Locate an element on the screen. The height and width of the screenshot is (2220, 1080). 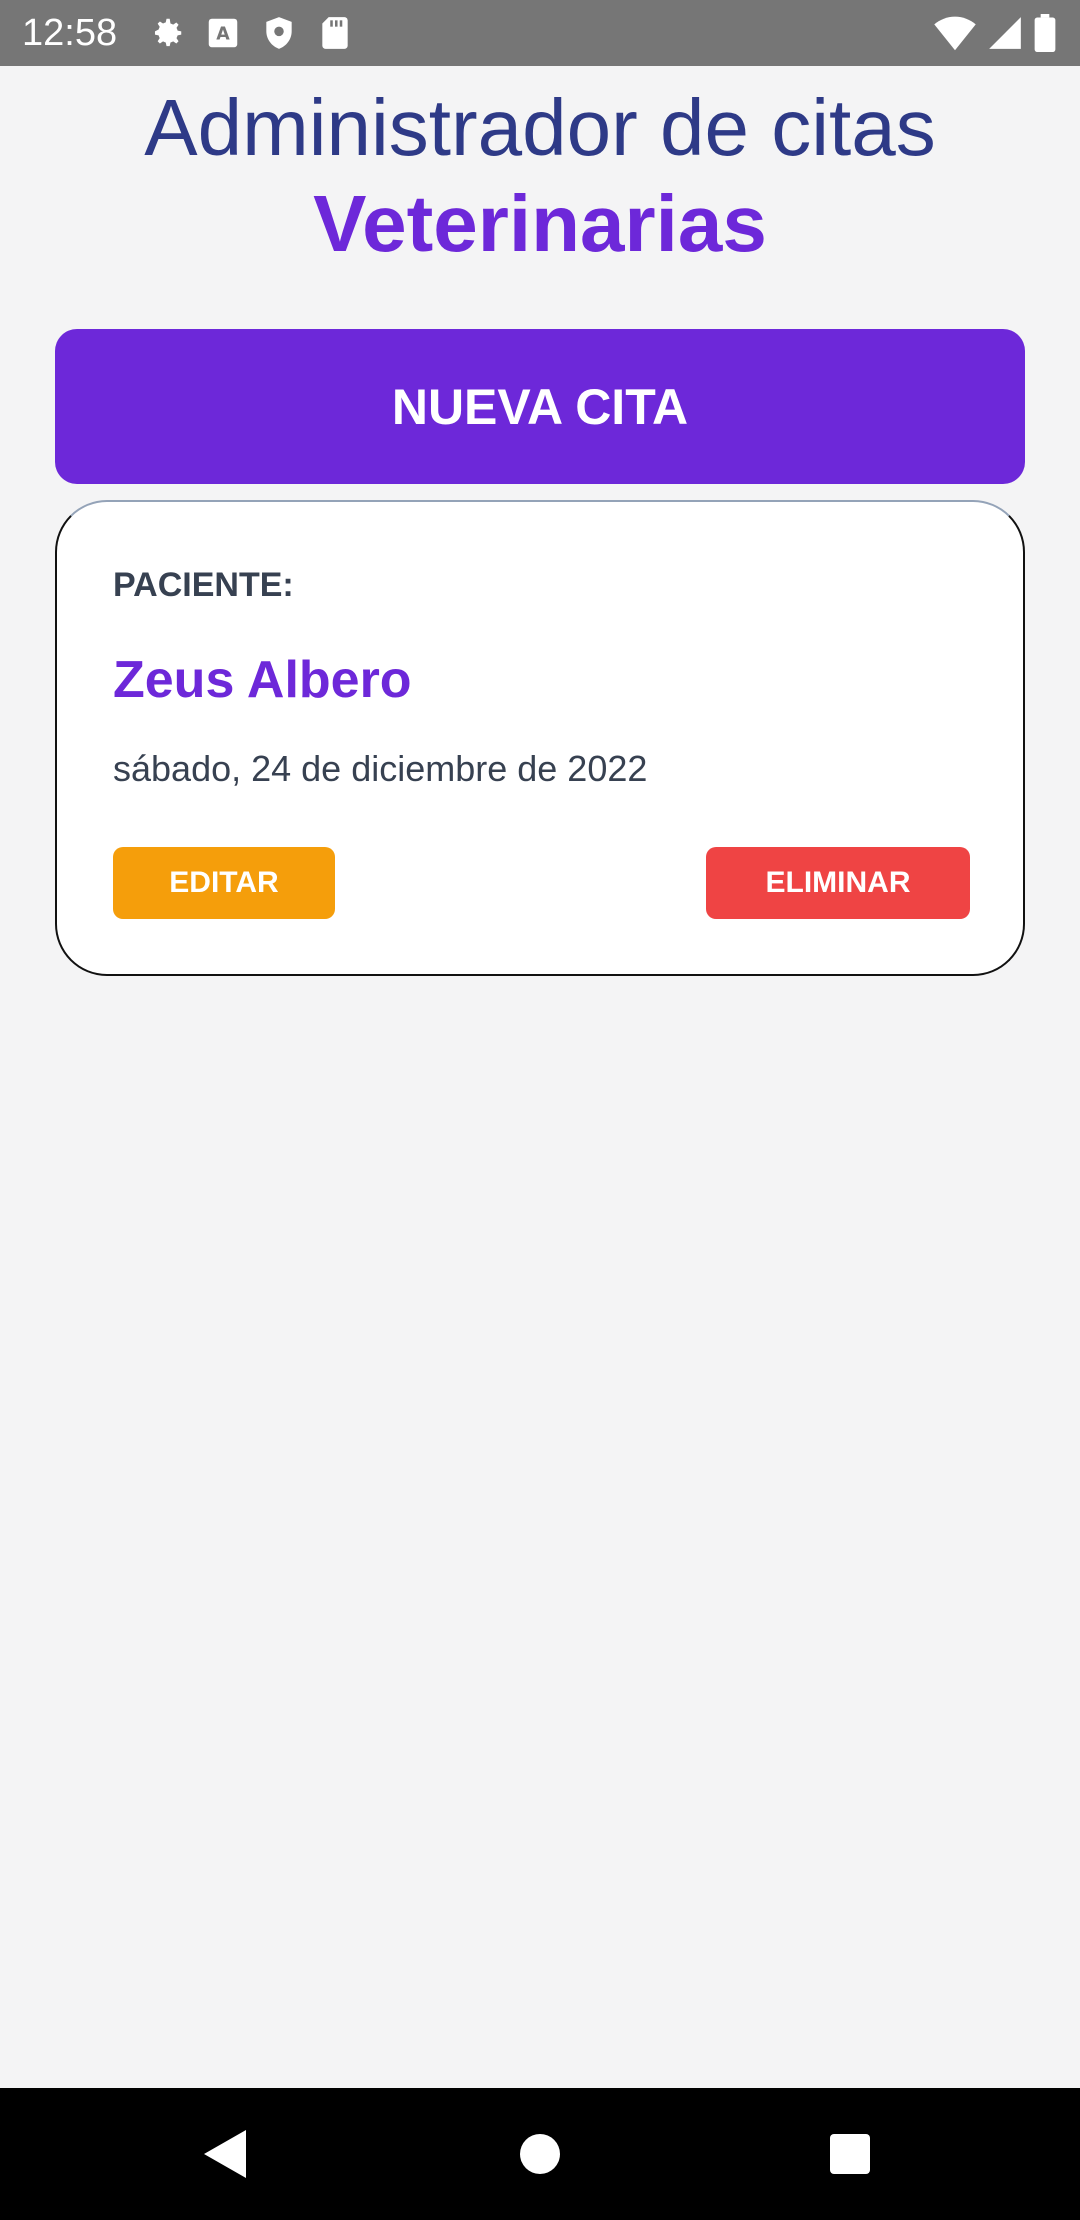
delete-button: ELIMINAR is located at coordinates (838, 883).